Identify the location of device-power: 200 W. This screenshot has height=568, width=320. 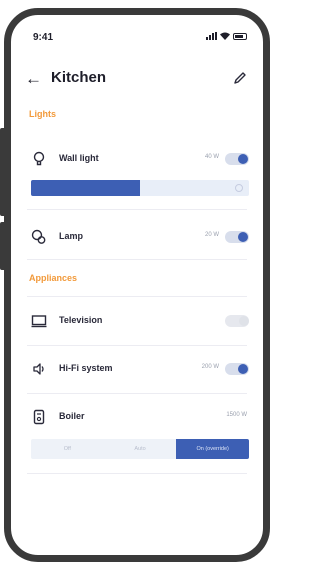
(210, 367).